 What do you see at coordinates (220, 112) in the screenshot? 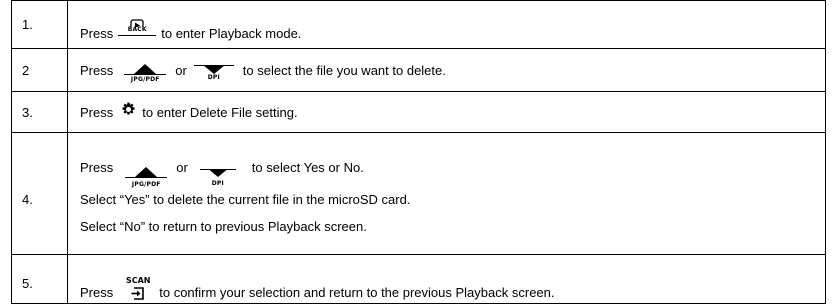
I see `step-text: to enter Delete File setting.` at bounding box center [220, 112].